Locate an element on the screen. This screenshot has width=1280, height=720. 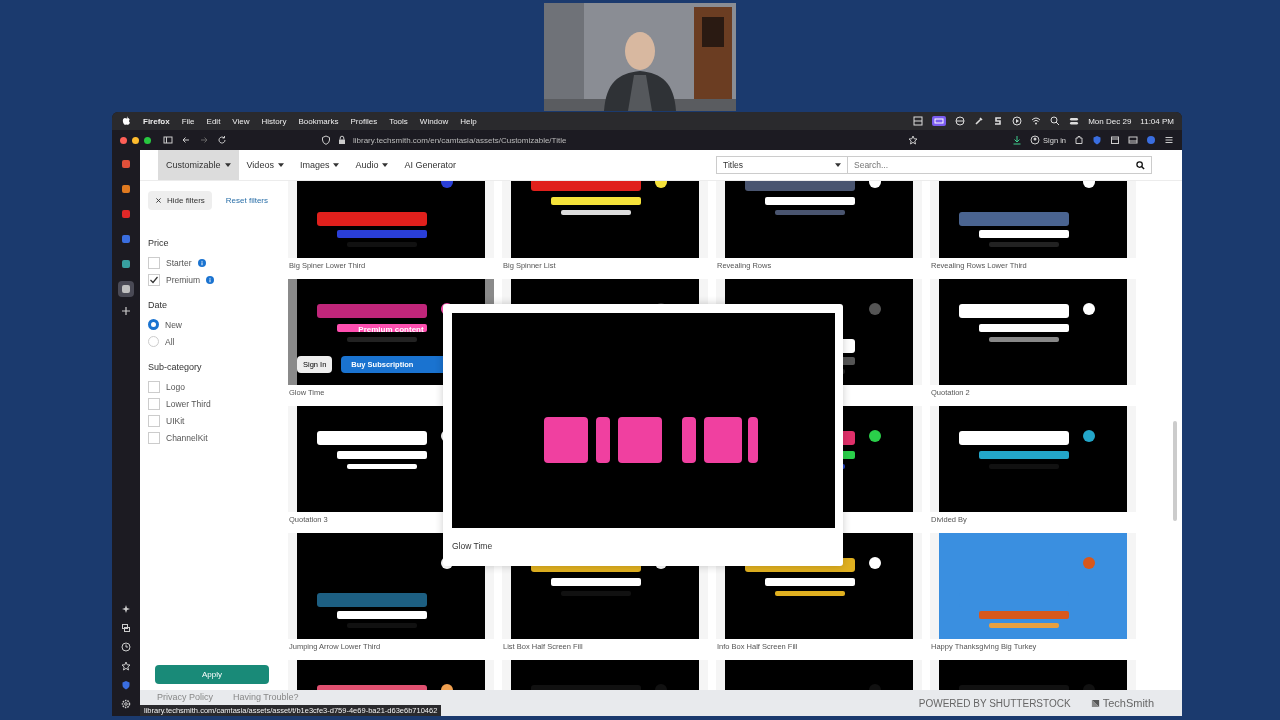
menu-item: Profiles is located at coordinates (364, 121).